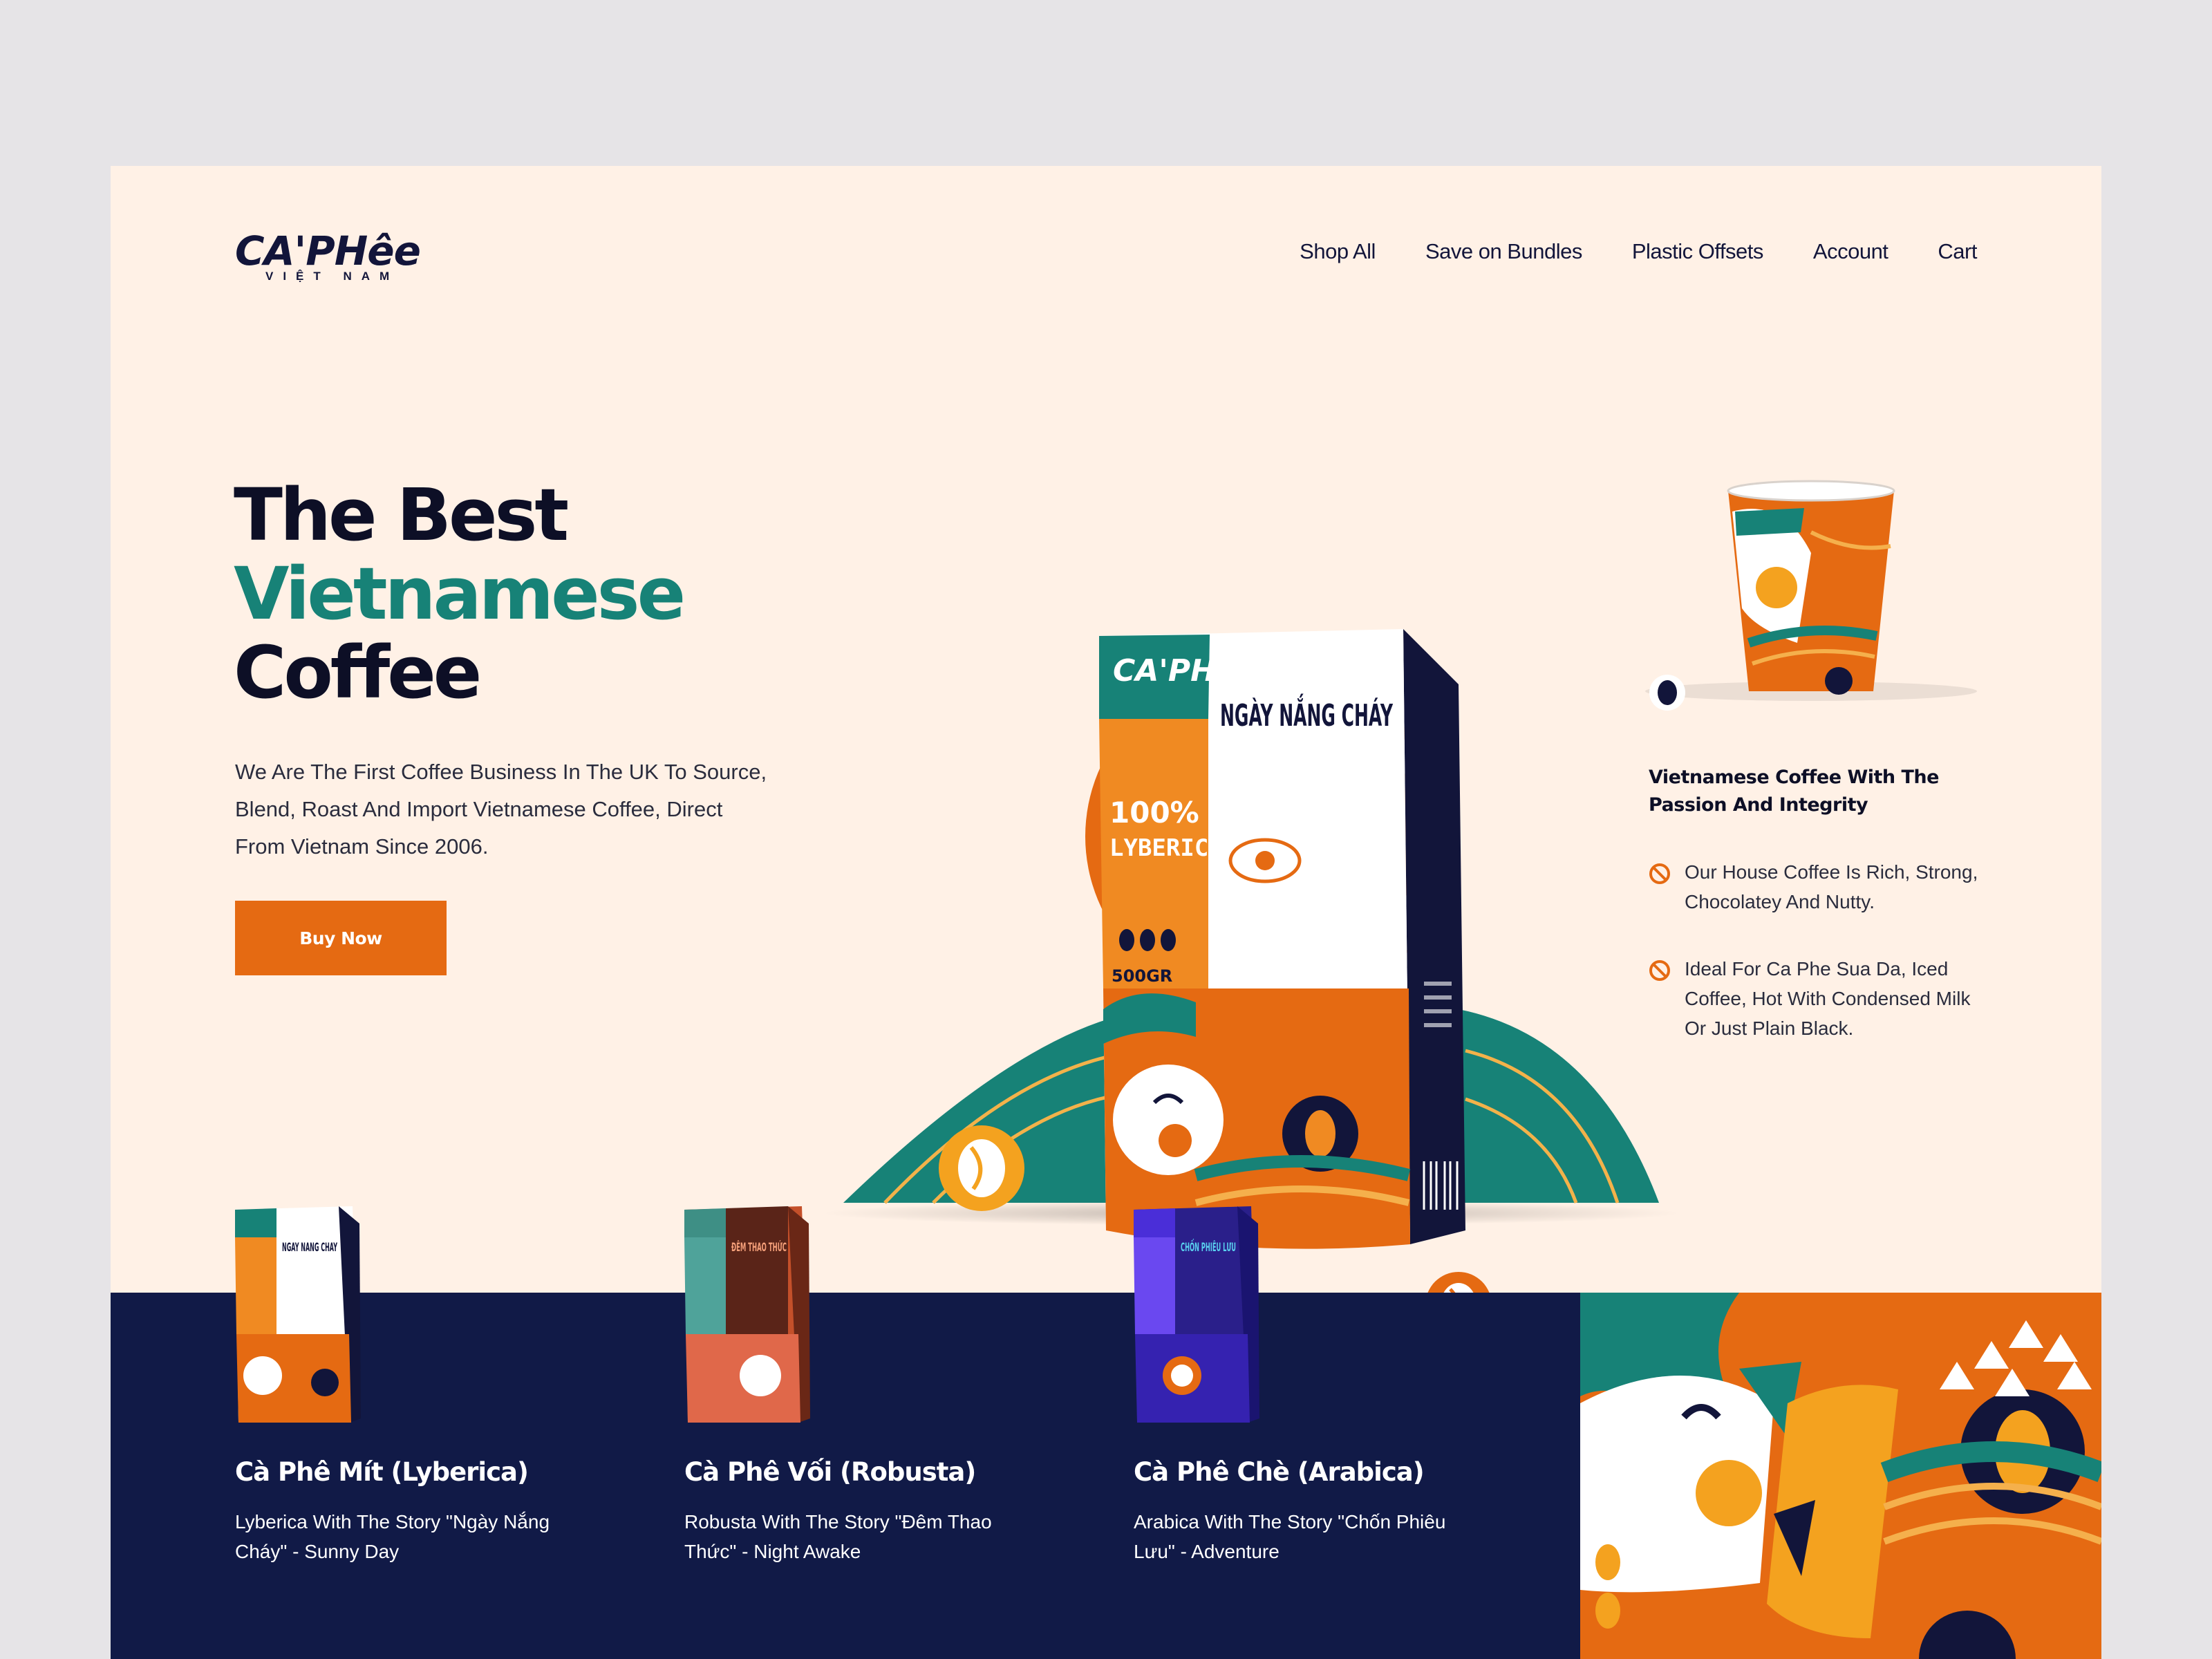 The image size is (2212, 1659). I want to click on logo-wordmark: CA'PHêe, so click(328, 250).